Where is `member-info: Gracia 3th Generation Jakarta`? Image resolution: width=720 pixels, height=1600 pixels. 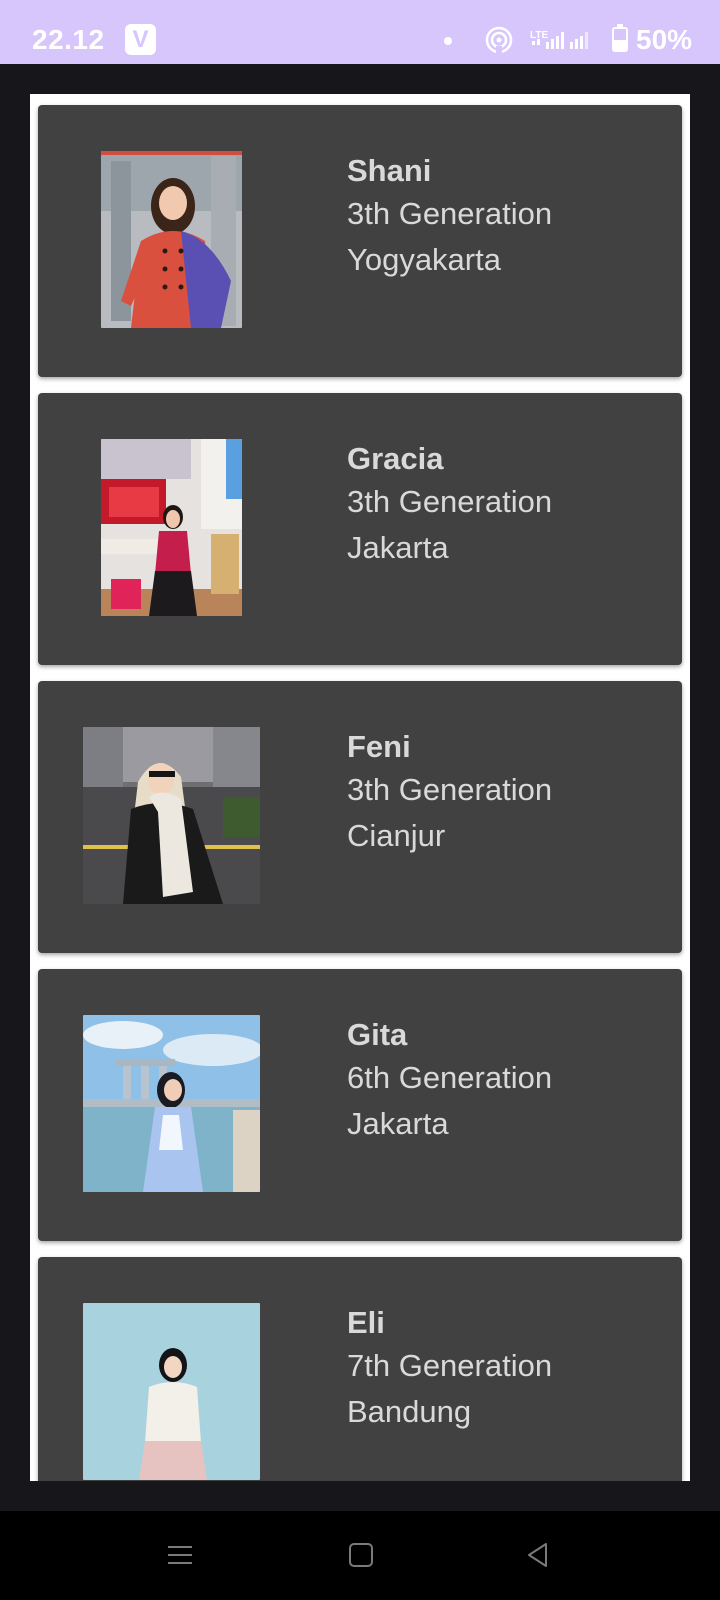 member-info: Gracia 3th Generation Jakarta is located at coordinates (449, 505).